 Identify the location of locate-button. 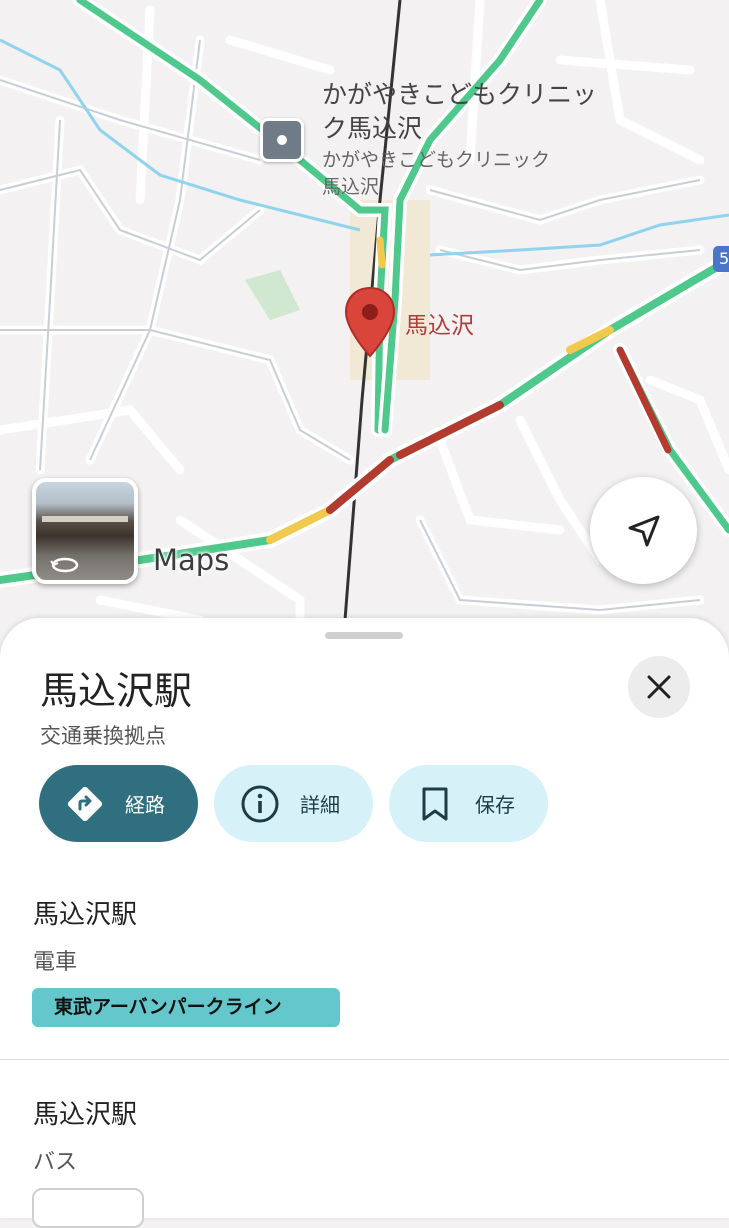
(643, 530).